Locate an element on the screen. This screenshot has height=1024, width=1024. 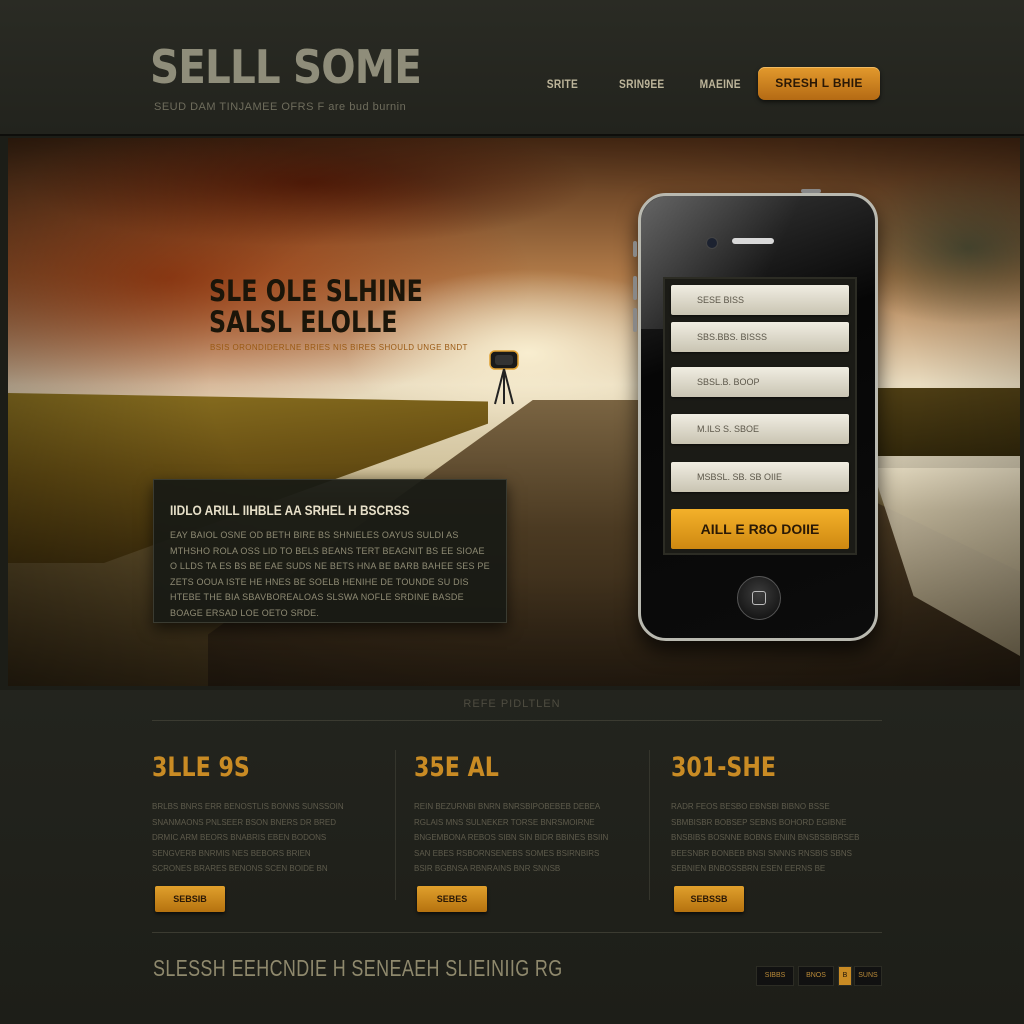
front-camera-icon is located at coordinates (712, 243).